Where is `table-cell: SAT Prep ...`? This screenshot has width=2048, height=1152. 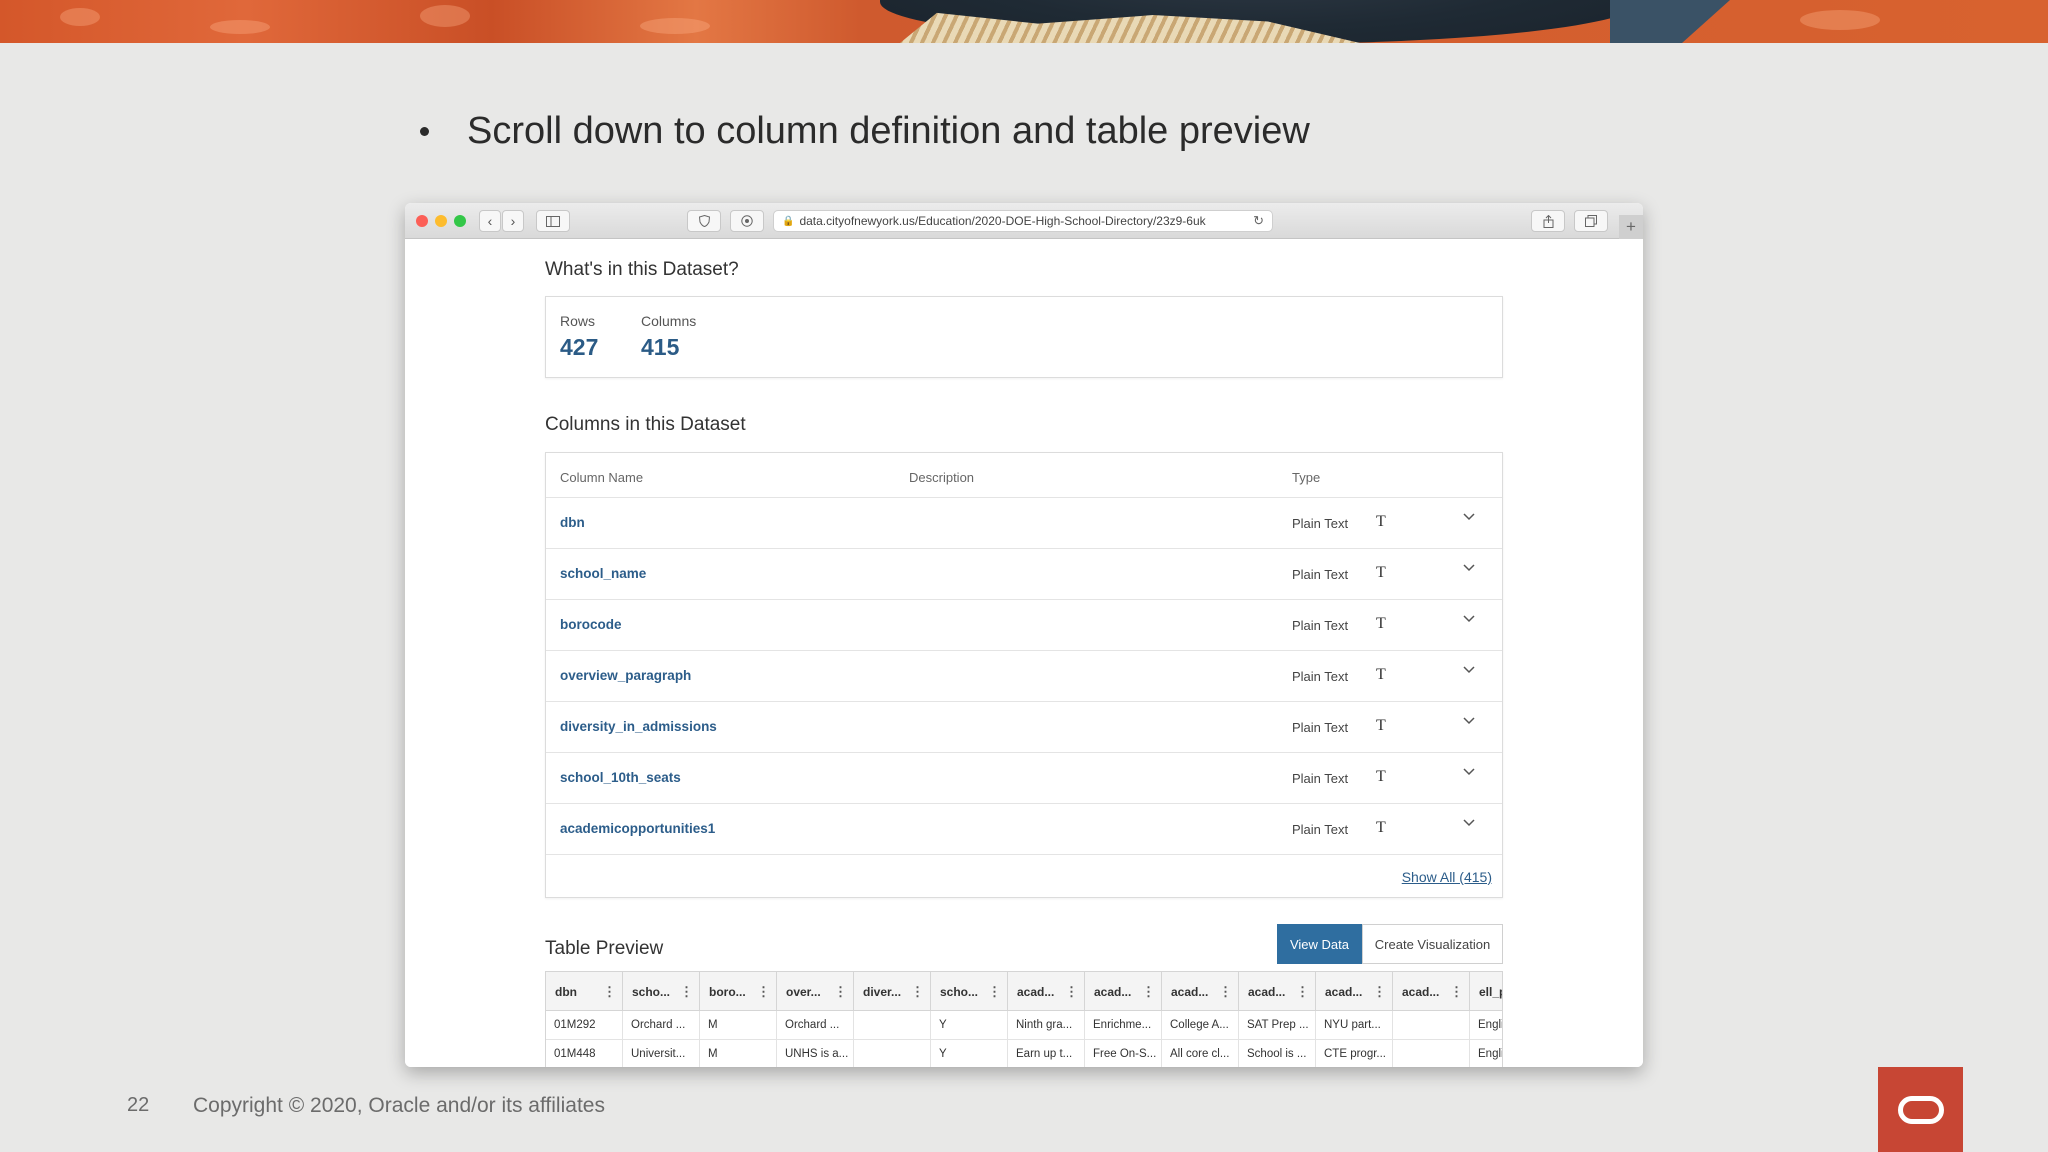 table-cell: SAT Prep ... is located at coordinates (1277, 1025).